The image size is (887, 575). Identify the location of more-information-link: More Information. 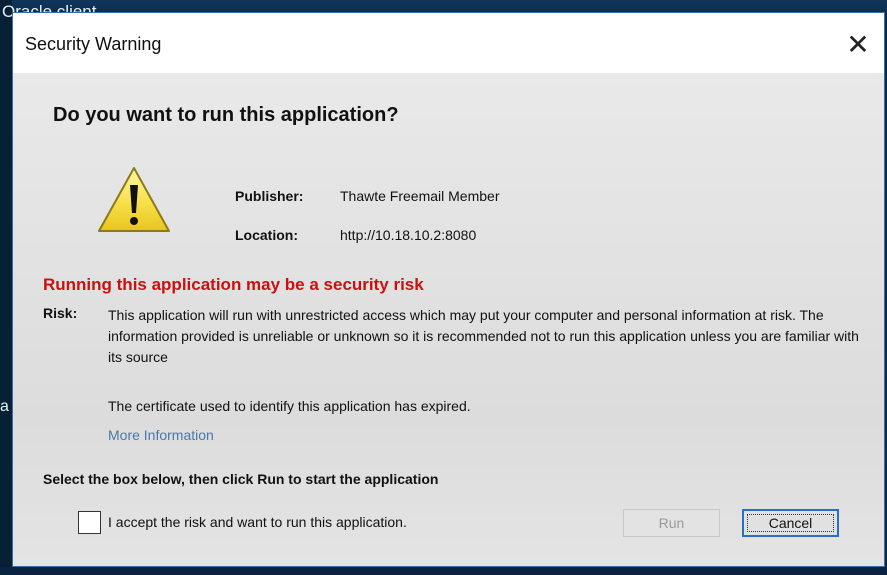
(161, 435).